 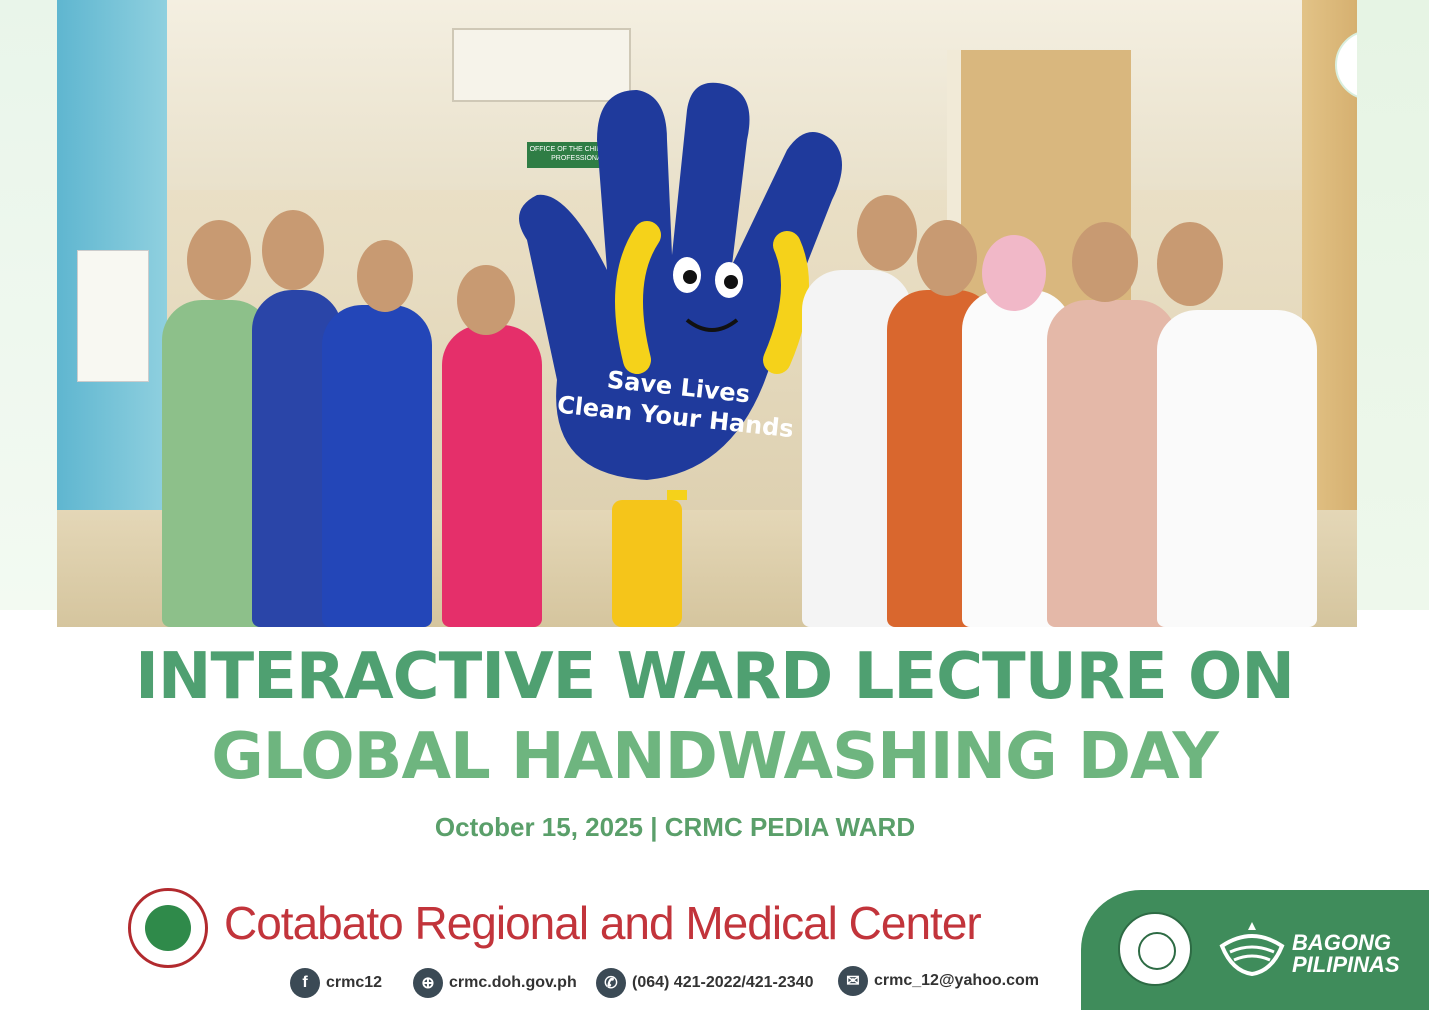 I want to click on title-line-1: INTERACTIVE WARD LECTURE ON, so click(x=715, y=677).